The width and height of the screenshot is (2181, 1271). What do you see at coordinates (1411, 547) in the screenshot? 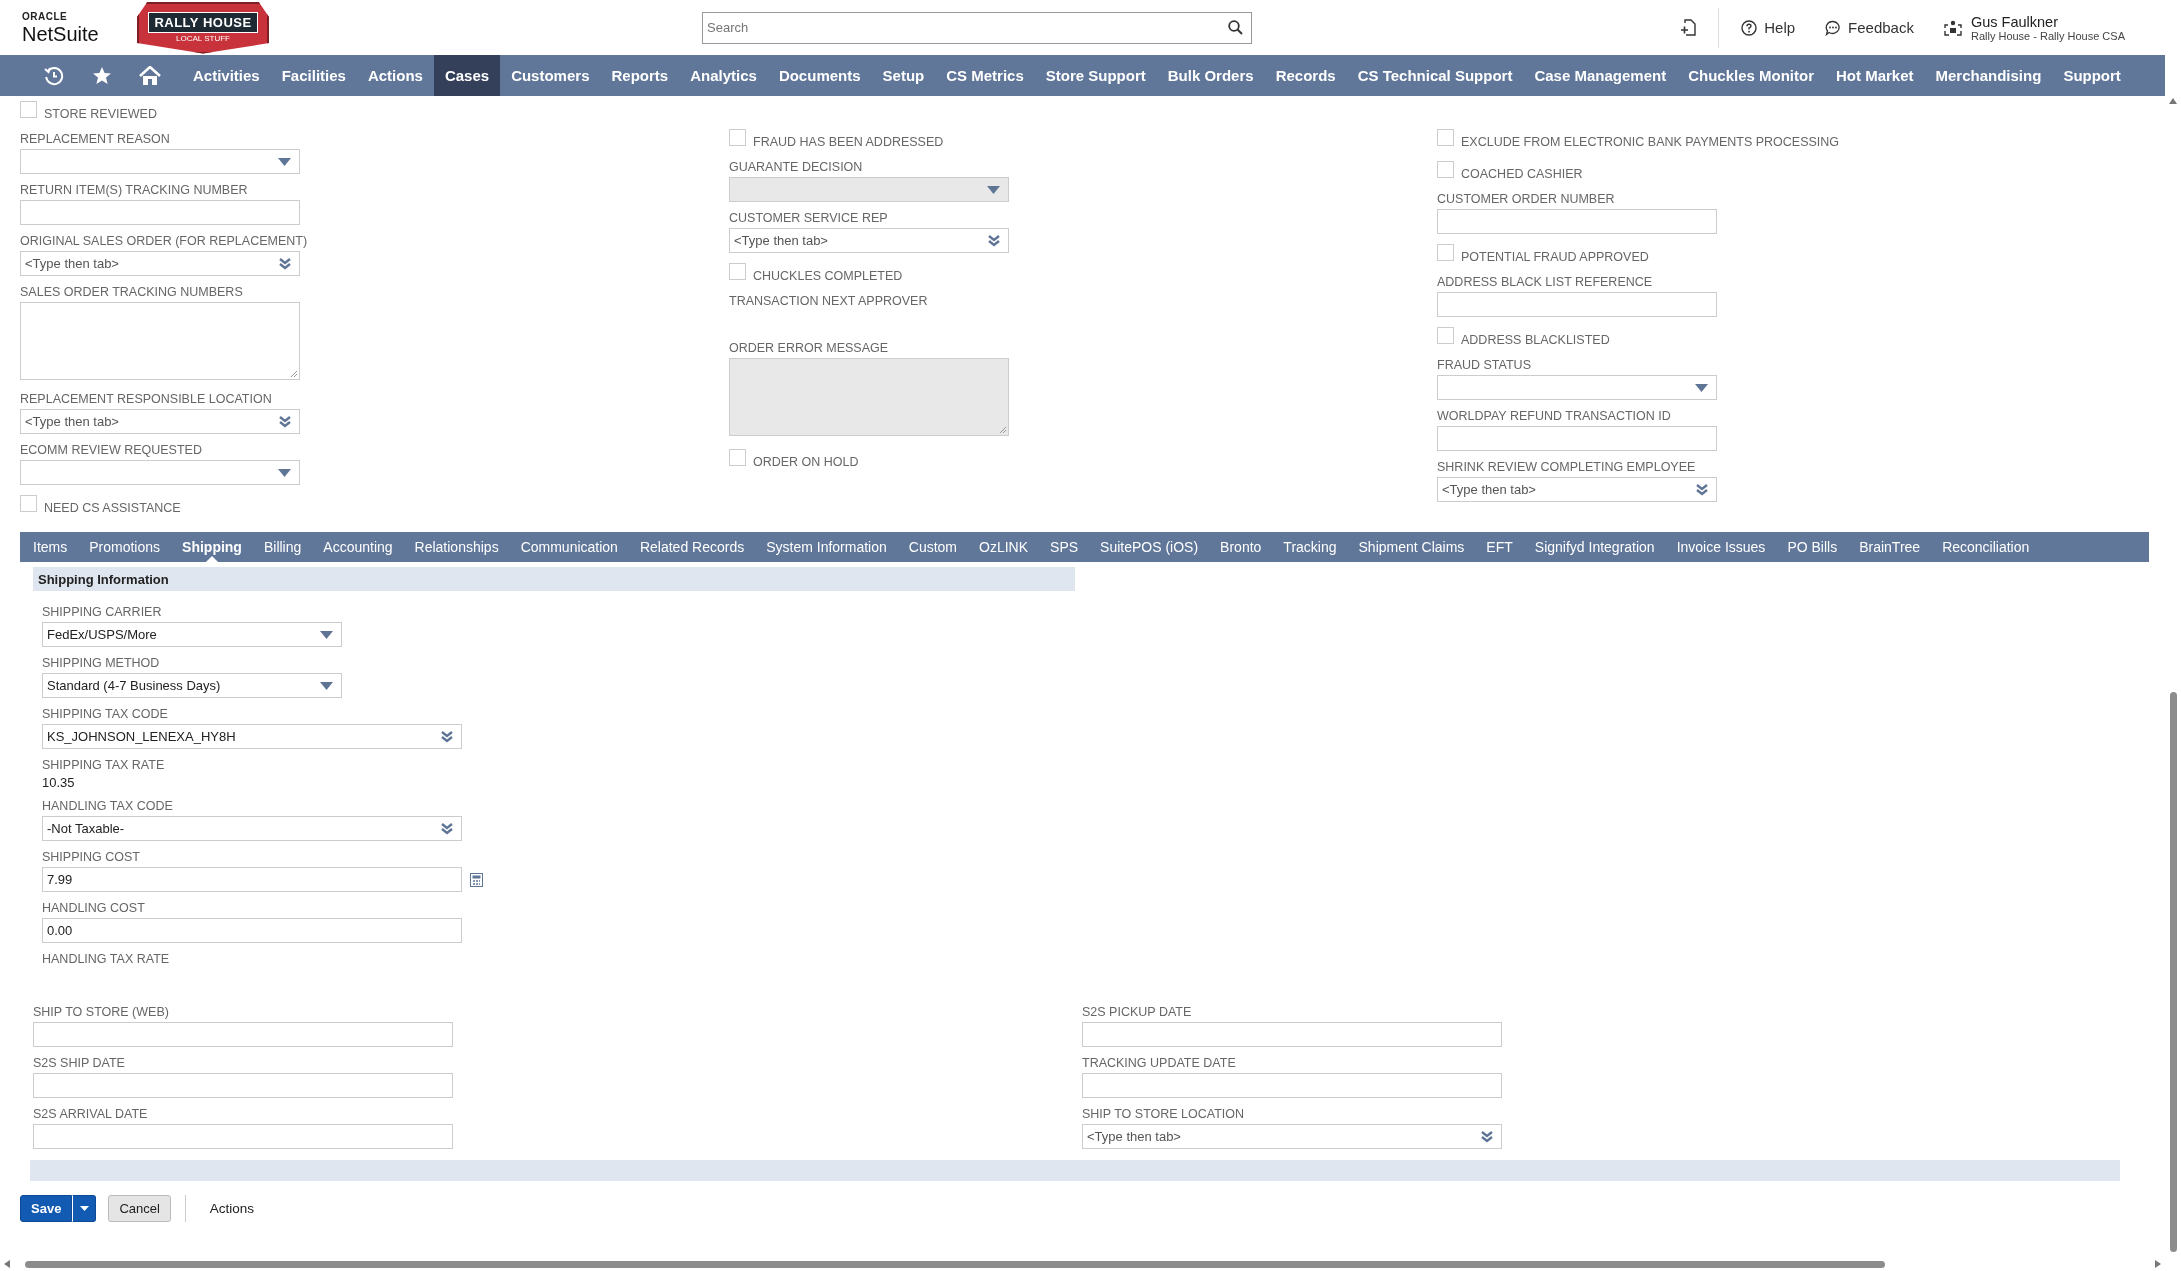
I see `subtab: Shipment Claims` at bounding box center [1411, 547].